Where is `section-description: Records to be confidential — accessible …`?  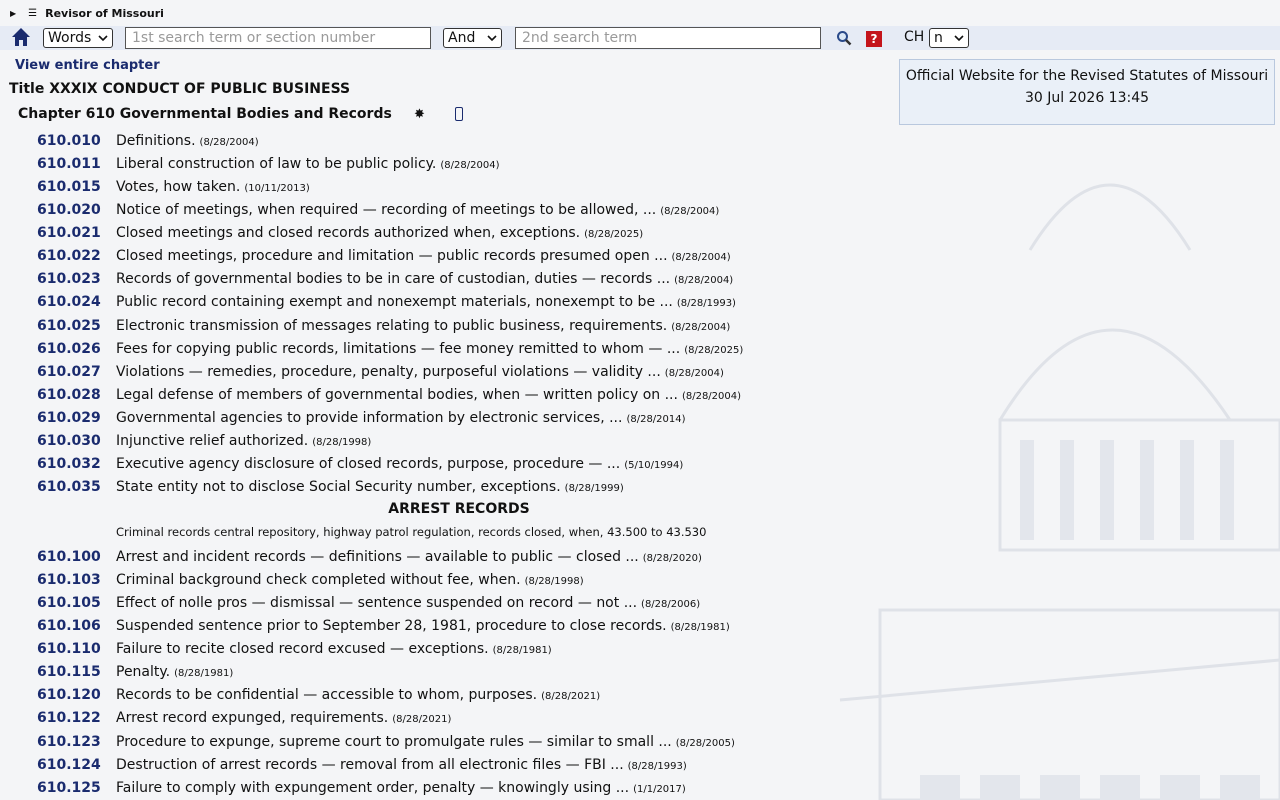 section-description: Records to be confidential — accessible … is located at coordinates (358, 695).